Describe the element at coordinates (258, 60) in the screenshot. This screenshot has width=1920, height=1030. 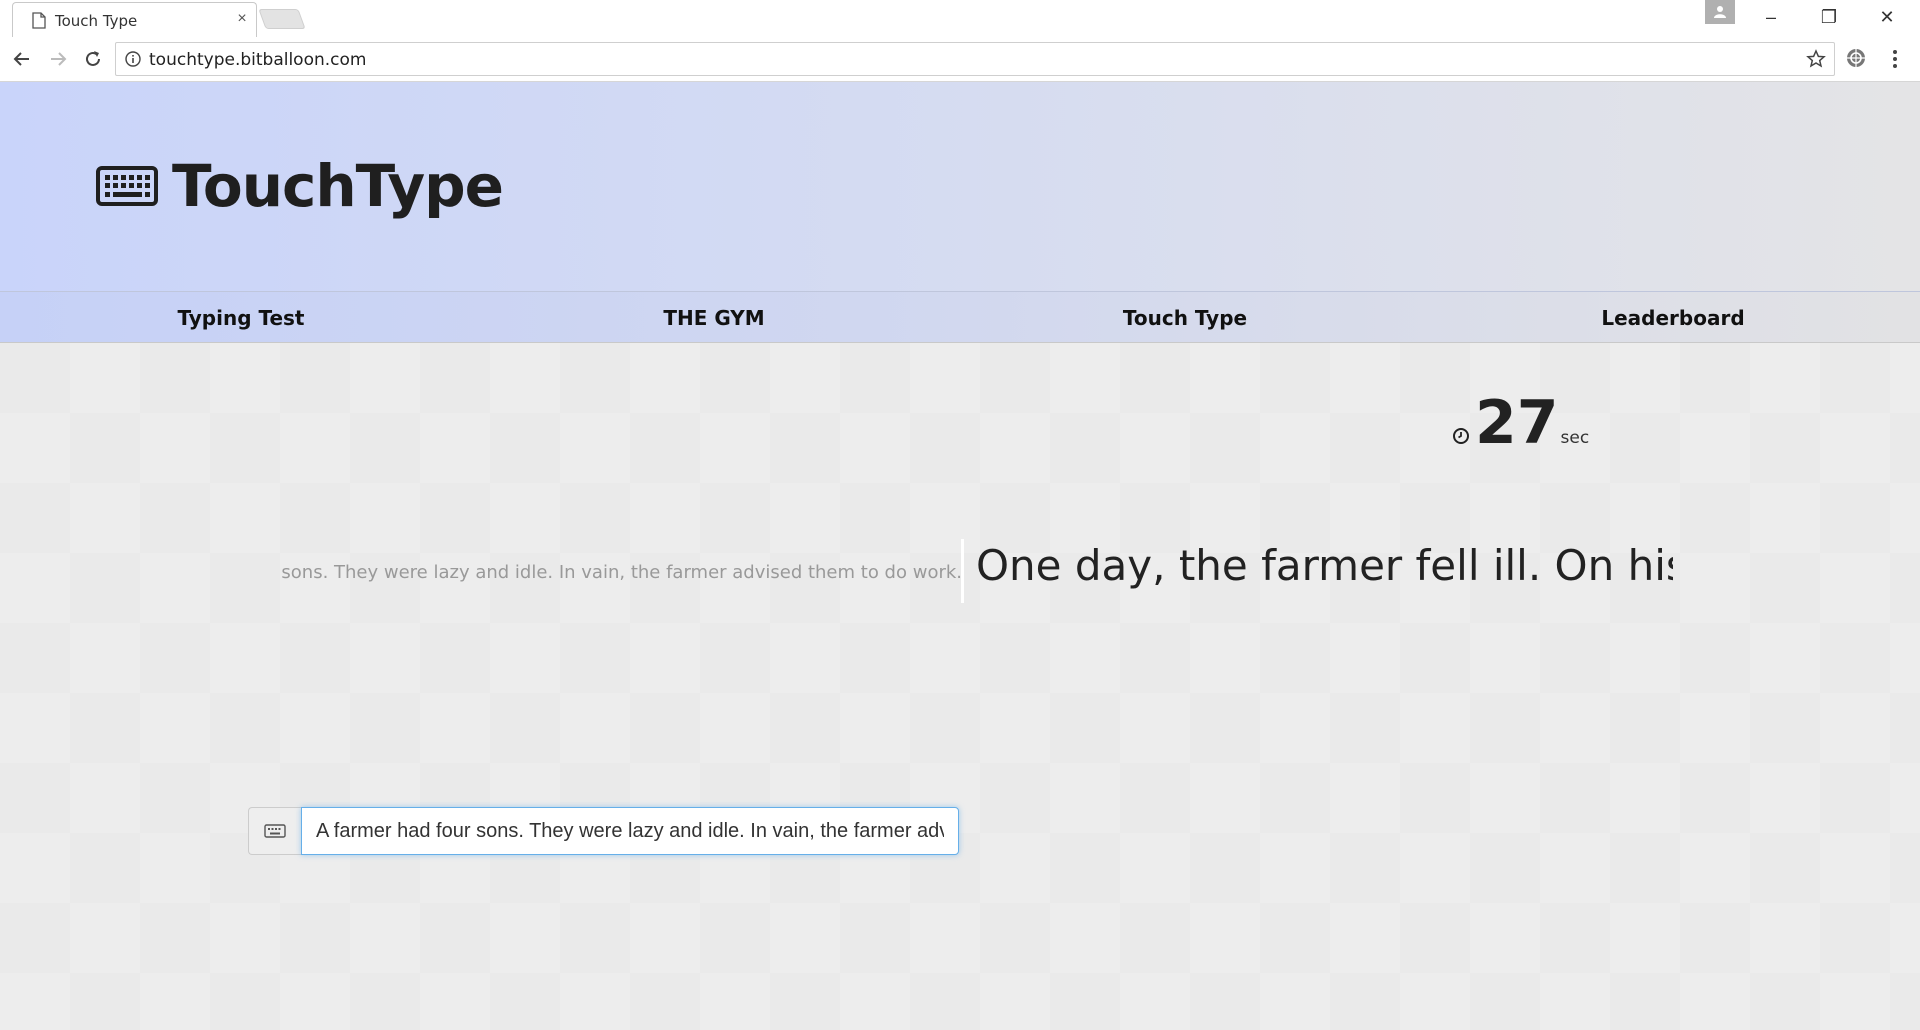
I see `url-text: touchtype.bitballoon.com` at that location.